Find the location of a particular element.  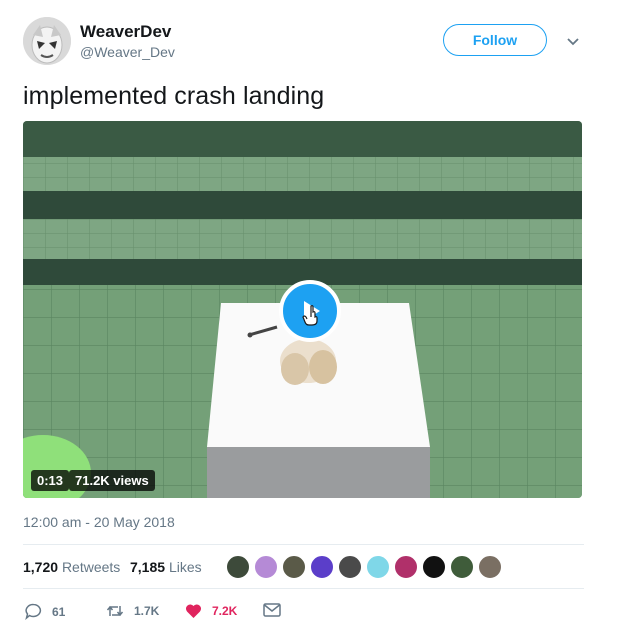

likes-label: Likes is located at coordinates (185, 567).